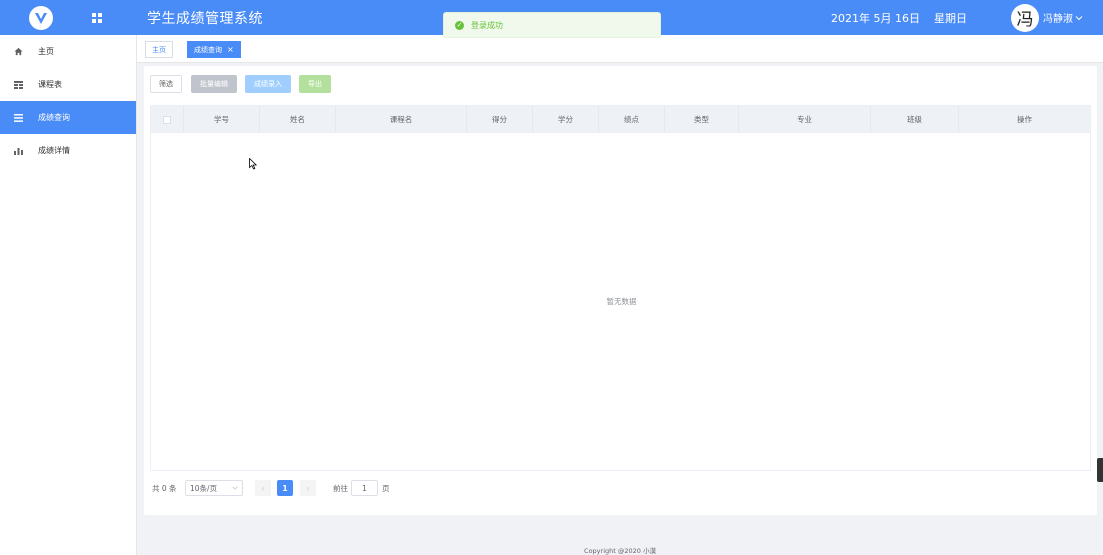 The height and width of the screenshot is (555, 1103). What do you see at coordinates (214, 84) in the screenshot?
I see `batch-edit-button: 批量编辑` at bounding box center [214, 84].